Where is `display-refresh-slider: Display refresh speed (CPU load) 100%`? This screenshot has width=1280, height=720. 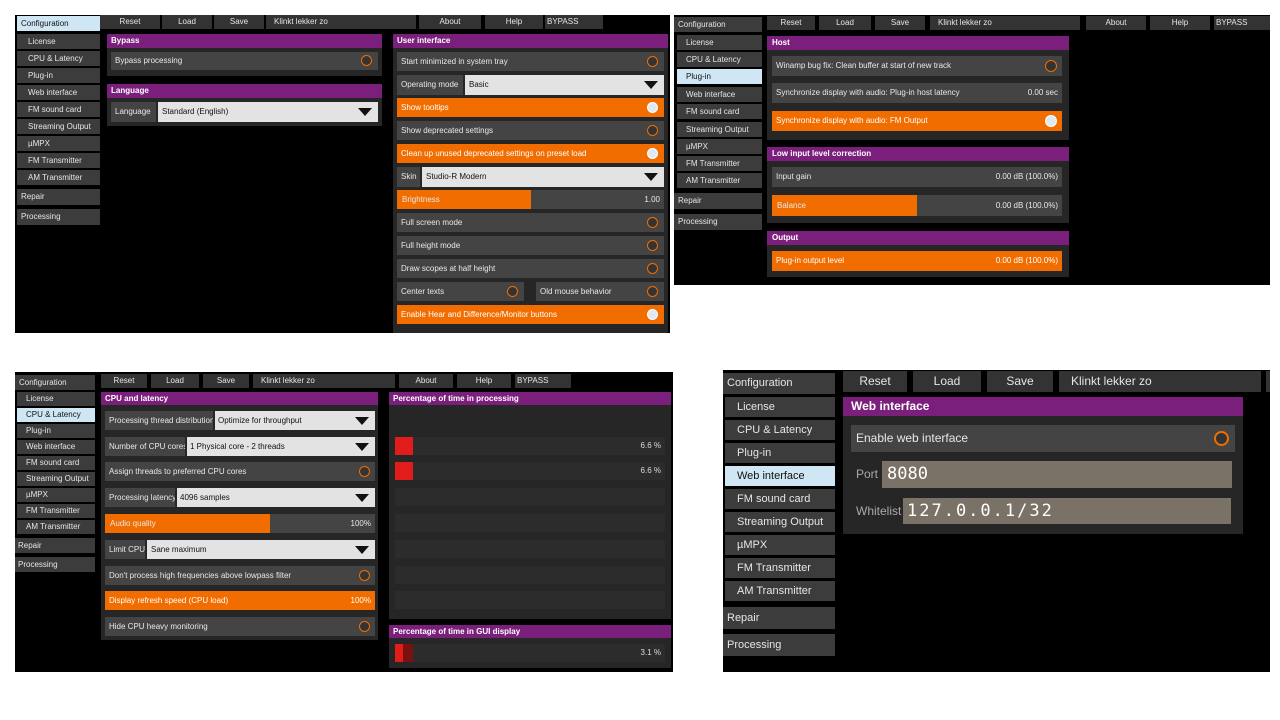
display-refresh-slider: Display refresh speed (CPU load) 100% is located at coordinates (240, 600).